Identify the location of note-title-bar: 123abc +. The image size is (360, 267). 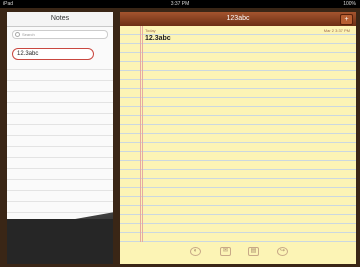
(238, 19).